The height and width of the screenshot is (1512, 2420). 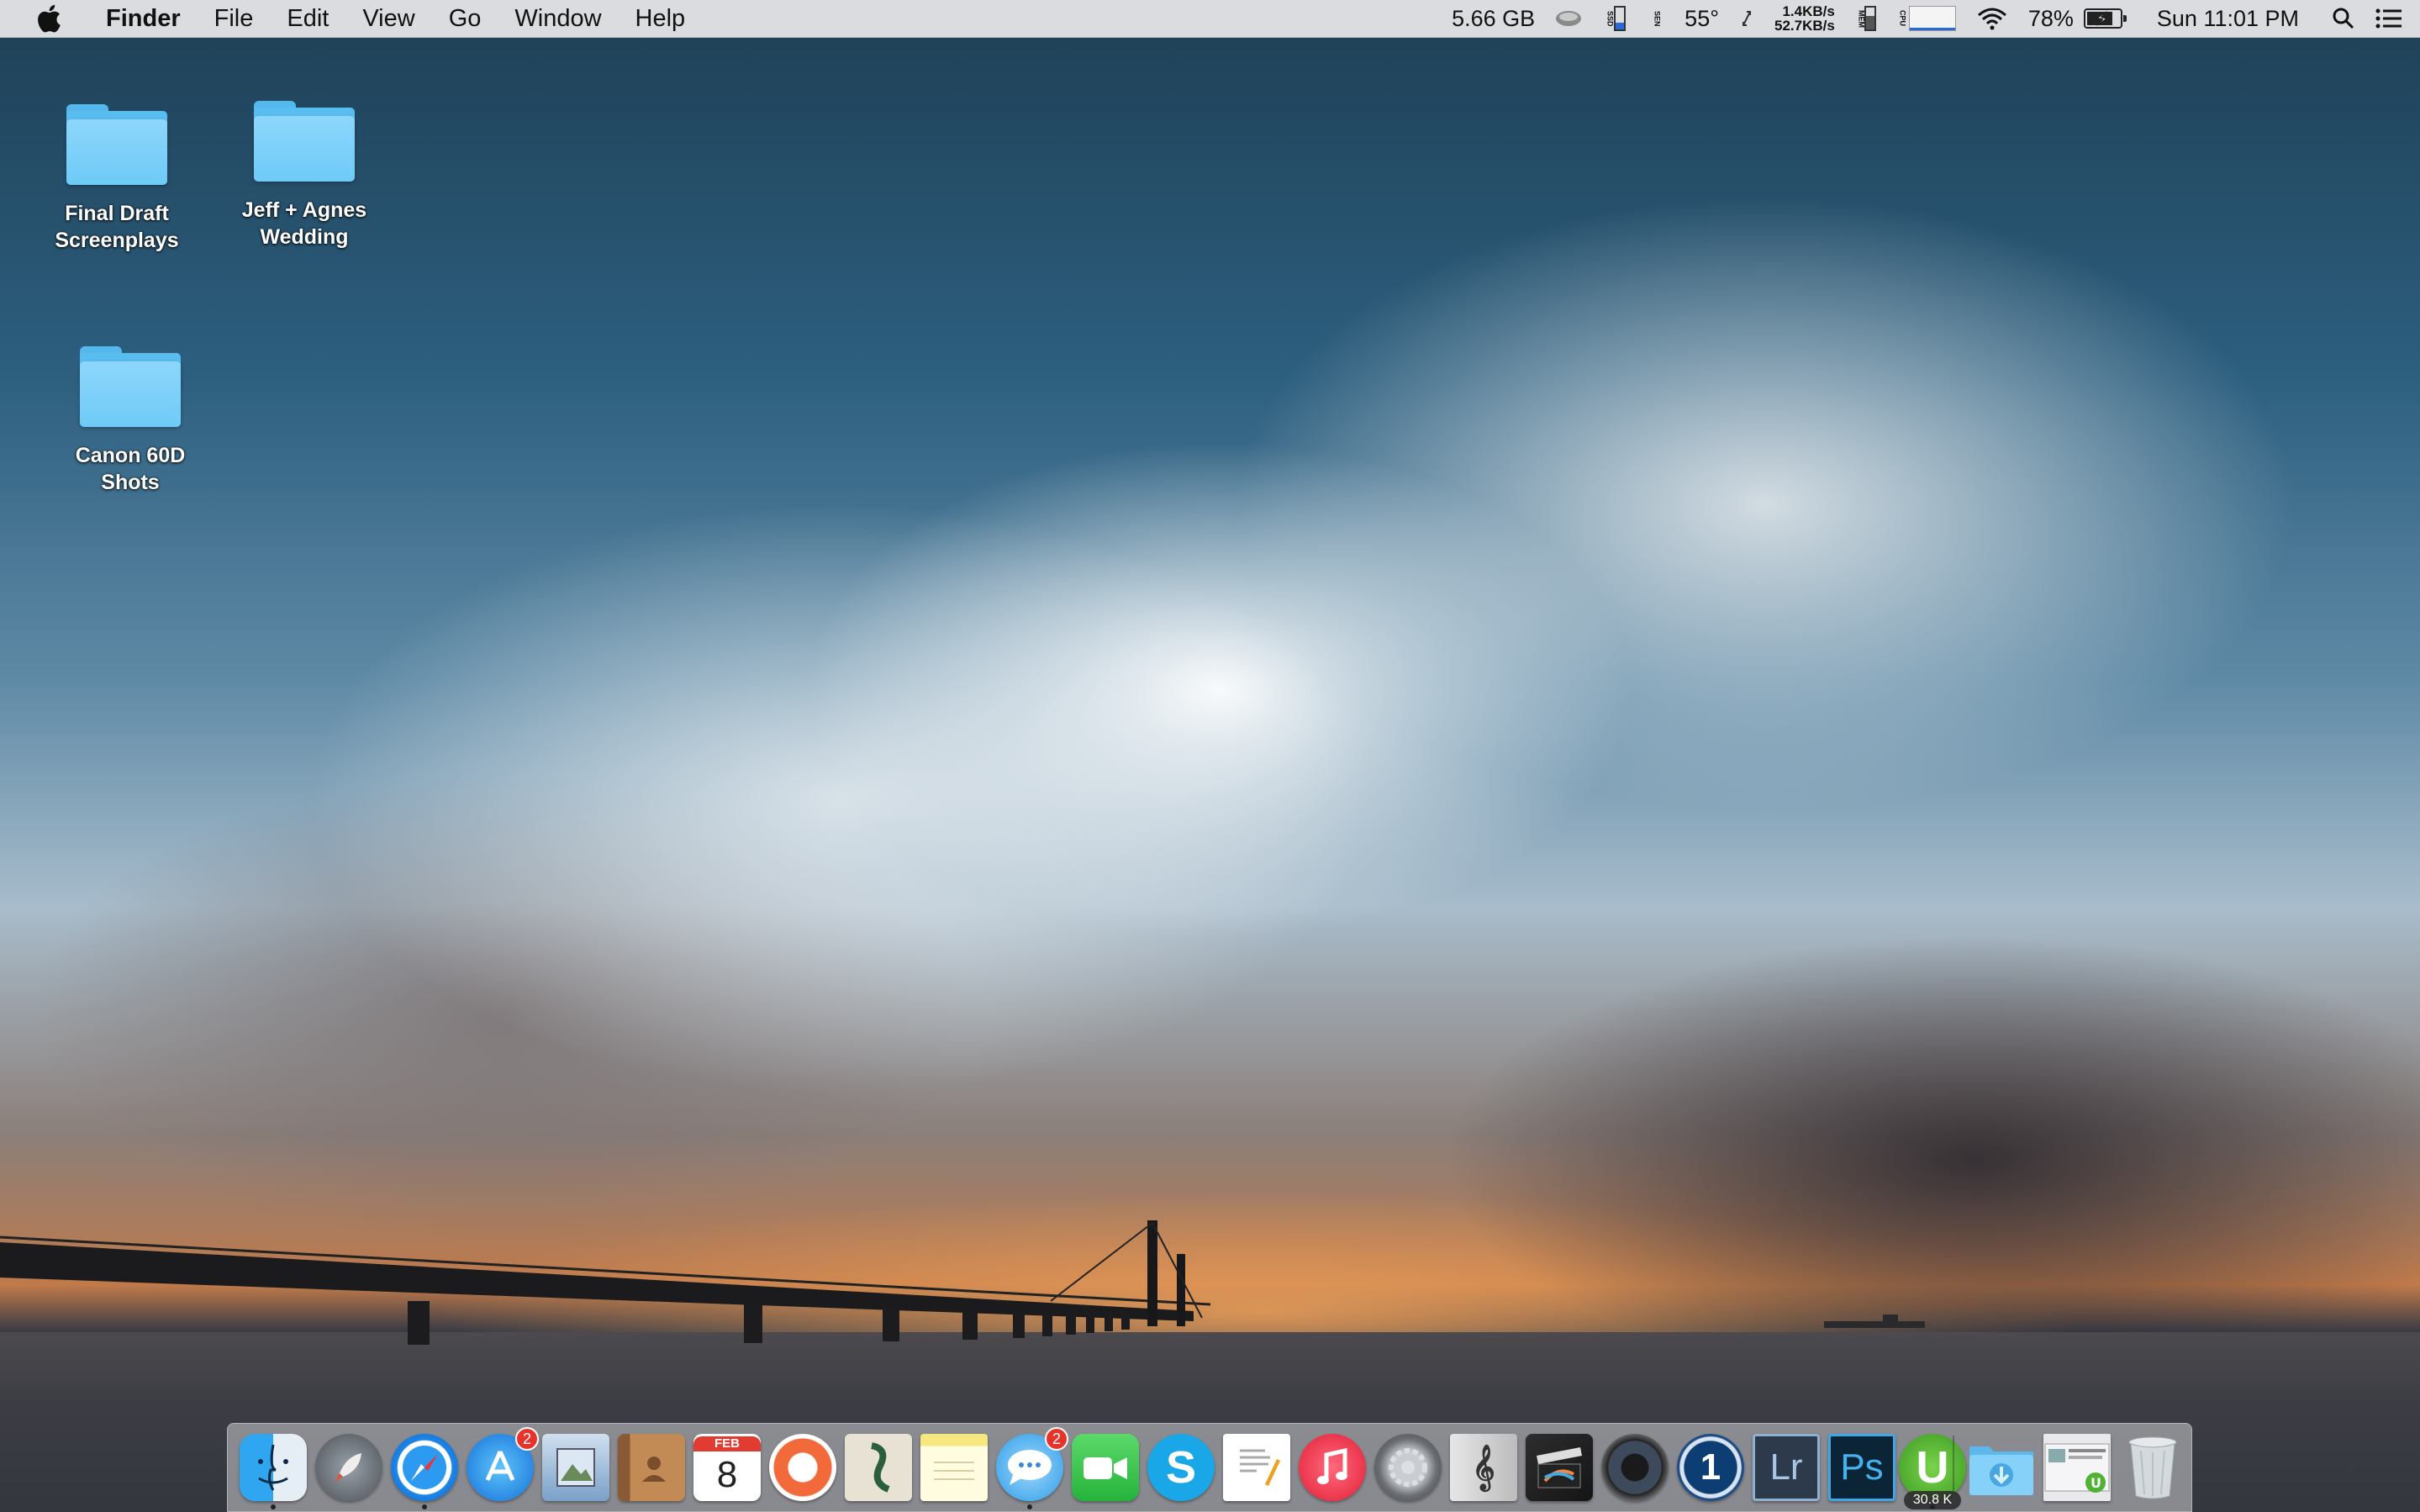 What do you see at coordinates (1619, 19) in the screenshot?
I see `ssd-meter-bar` at bounding box center [1619, 19].